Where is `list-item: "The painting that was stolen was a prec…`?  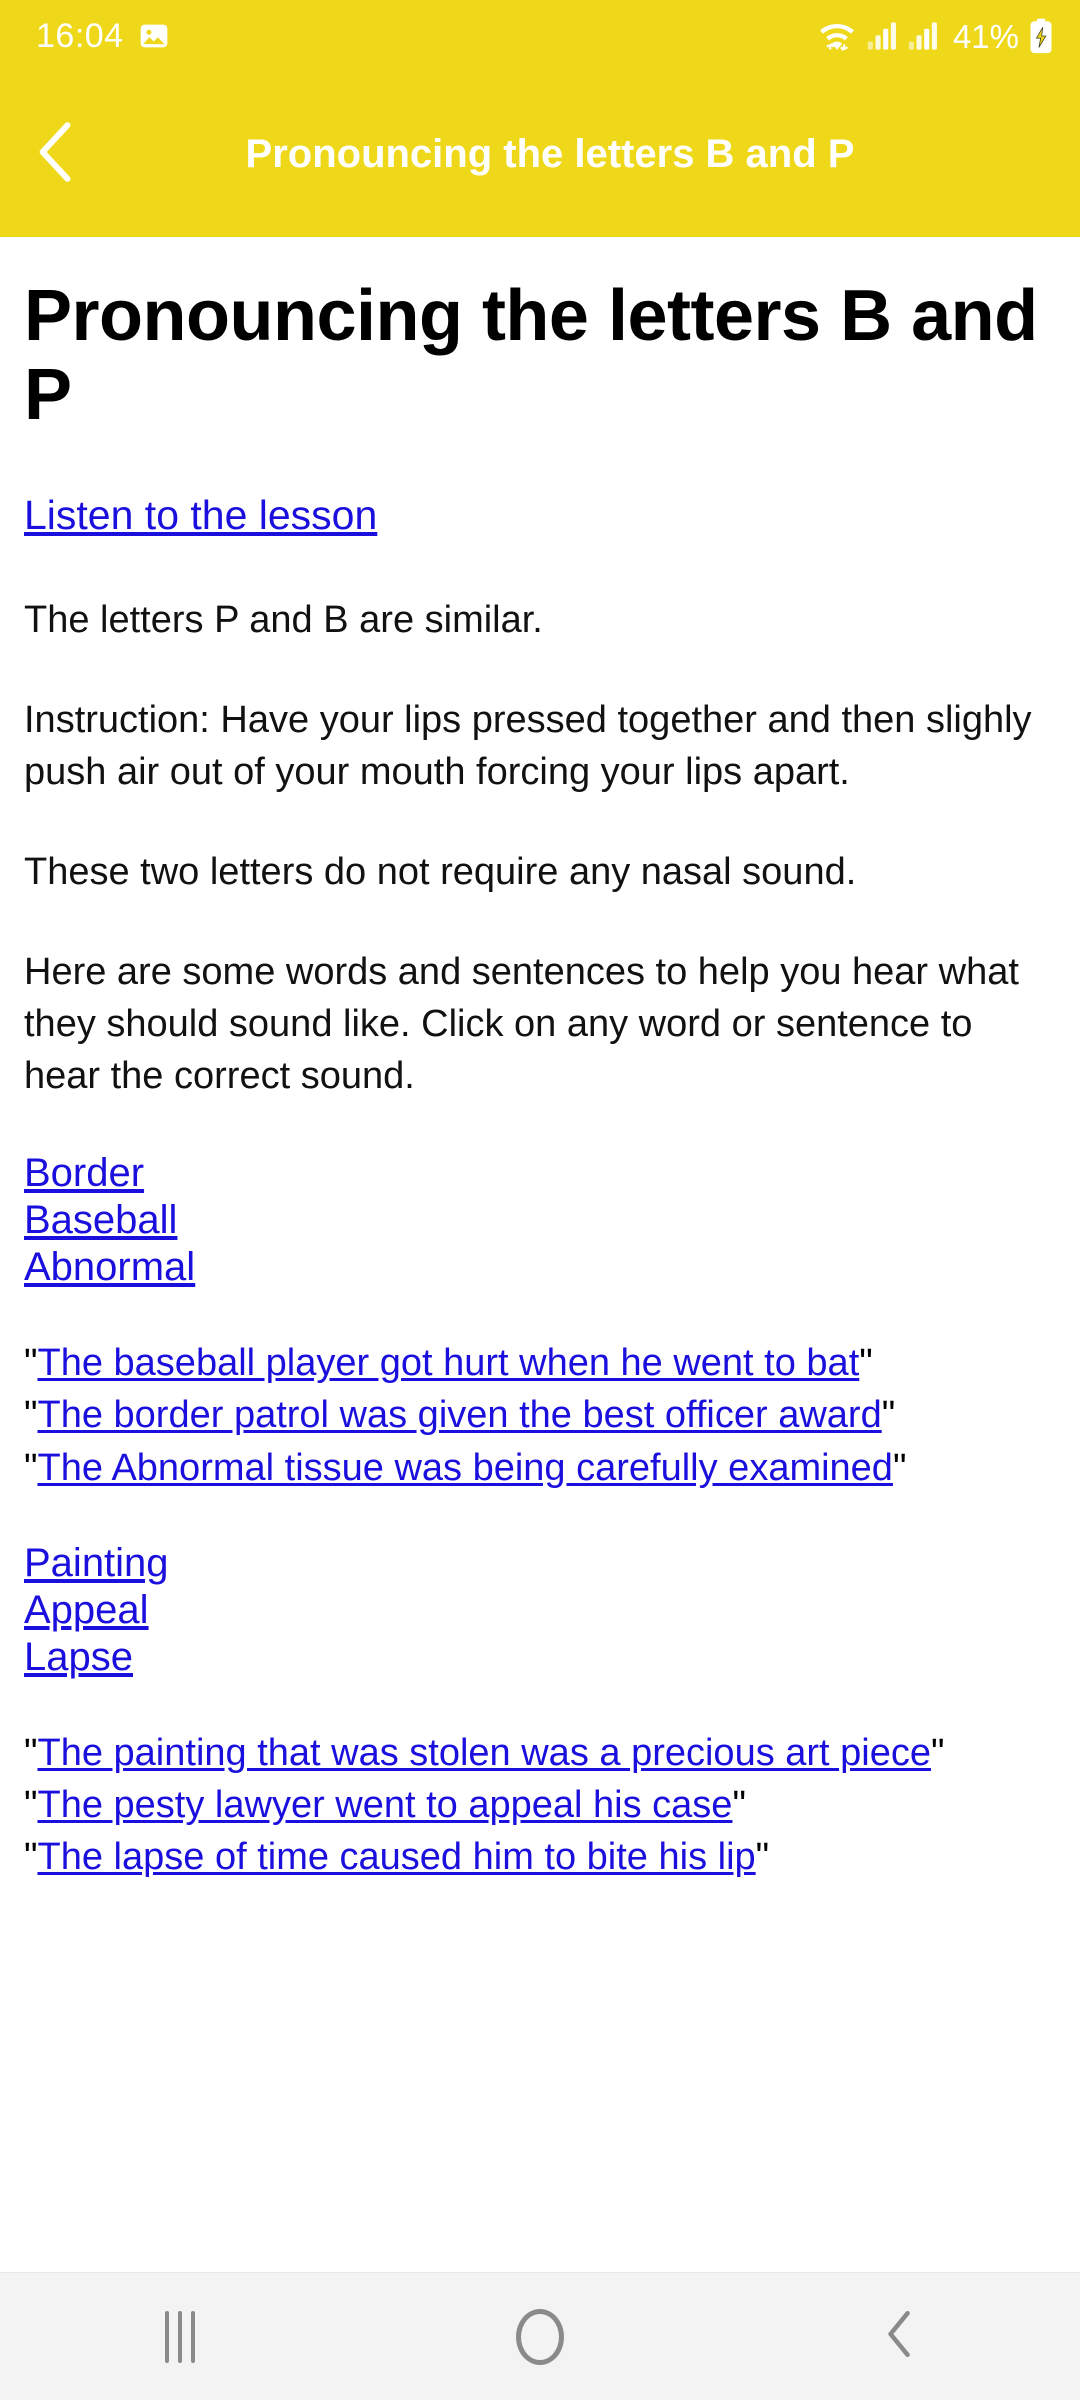 list-item: "The painting that was stolen was a prec… is located at coordinates (540, 1753).